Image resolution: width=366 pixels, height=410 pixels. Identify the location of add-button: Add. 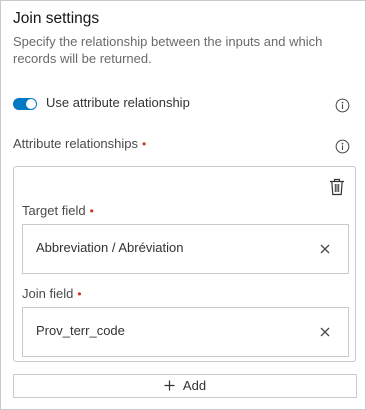
(185, 386).